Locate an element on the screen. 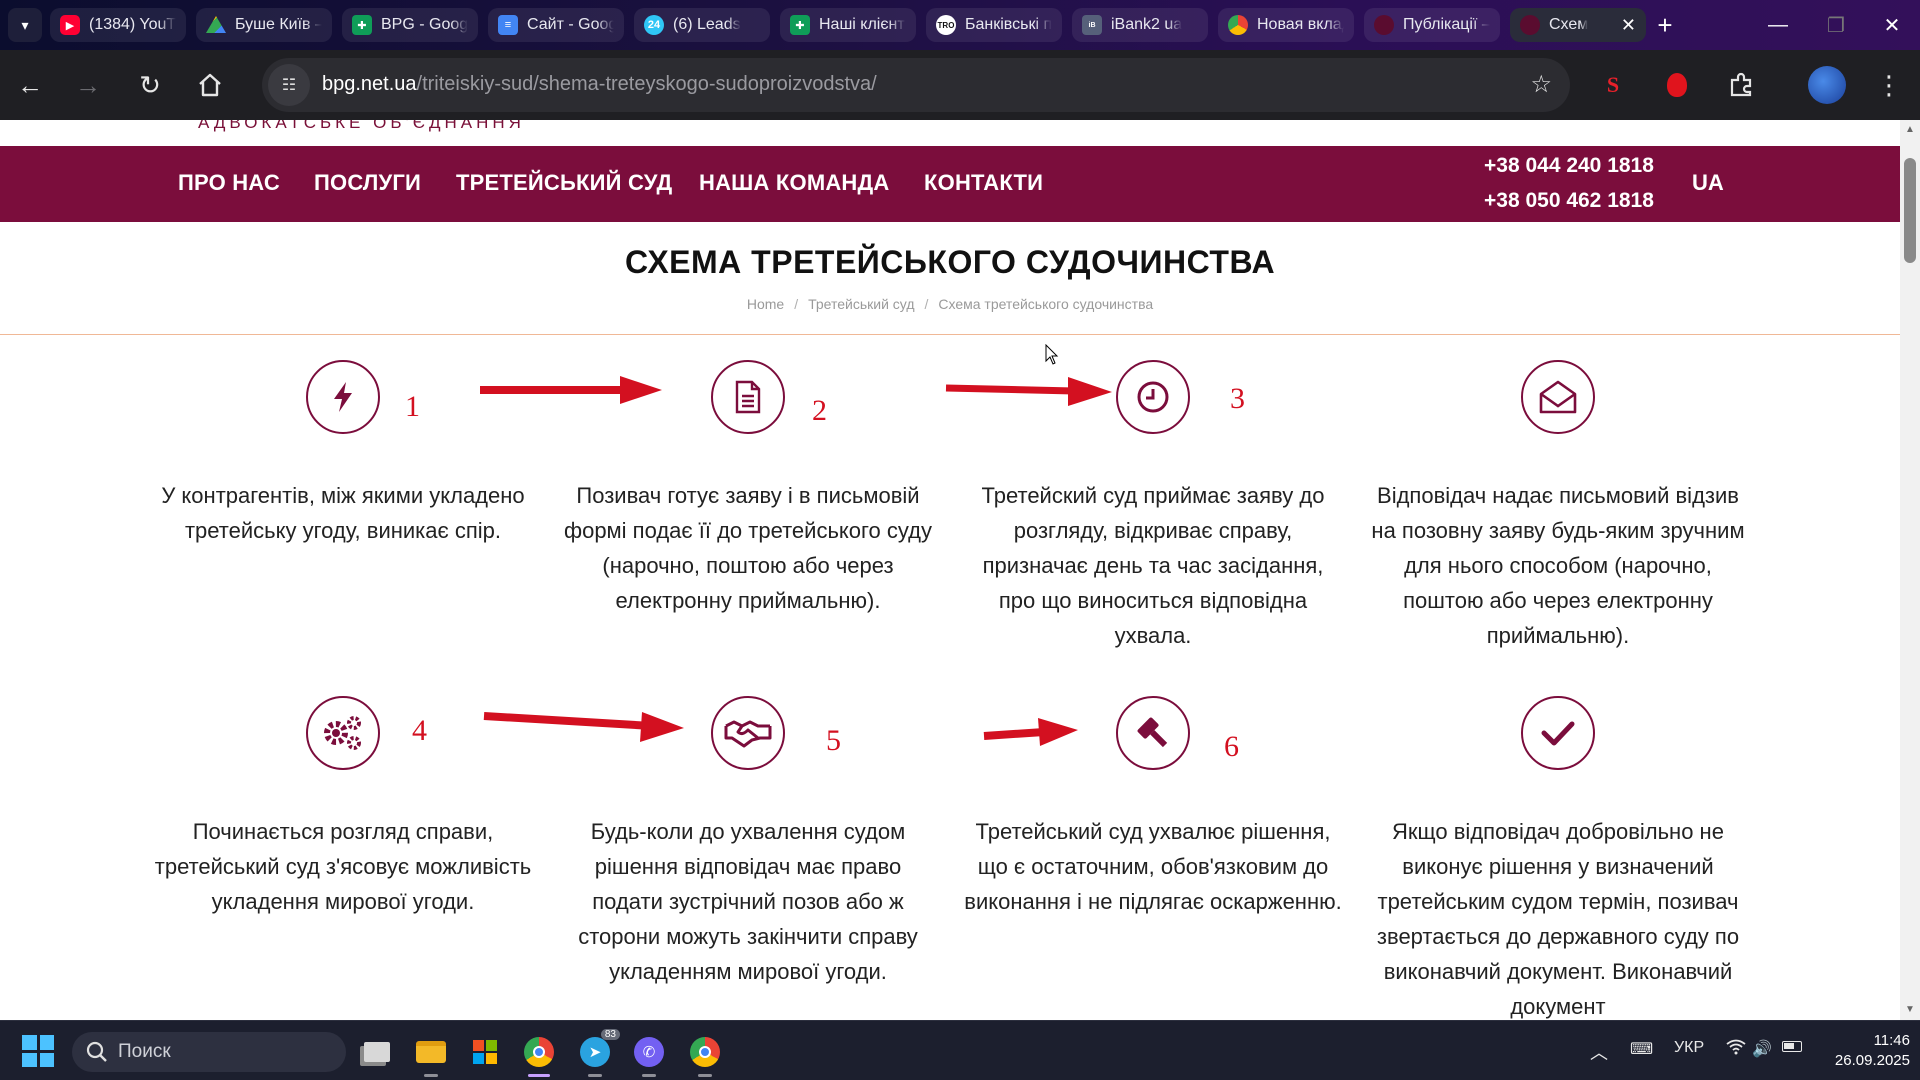  nav-item-services: ПОСЛУГИ is located at coordinates (367, 183).